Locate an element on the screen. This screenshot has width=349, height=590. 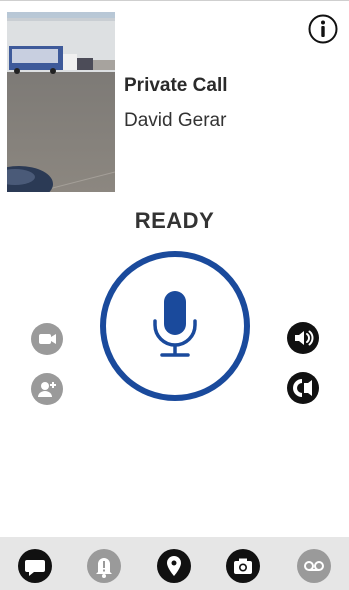
location-pin-icon is located at coordinates (174, 566).